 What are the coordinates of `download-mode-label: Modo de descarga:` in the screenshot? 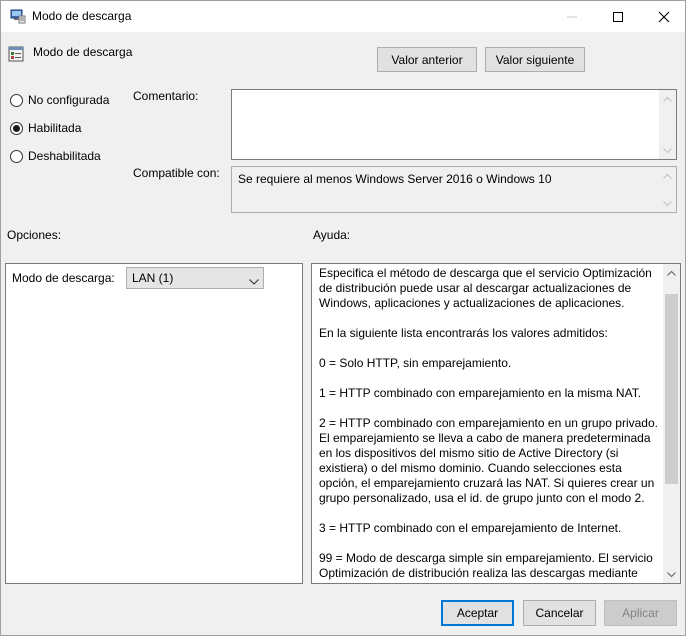 It's located at (63, 278).